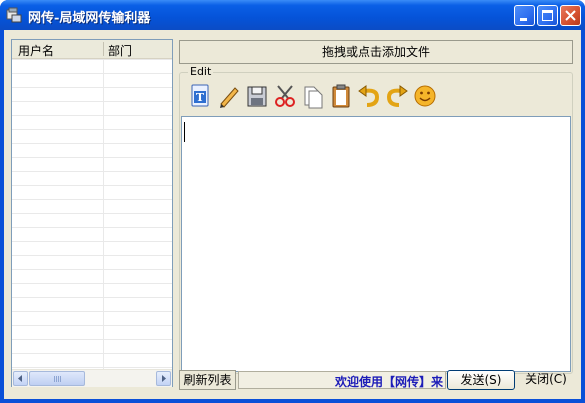 The image size is (585, 403). What do you see at coordinates (292, 15) in the screenshot?
I see `title-bar: 网传-局域网传输利器` at bounding box center [292, 15].